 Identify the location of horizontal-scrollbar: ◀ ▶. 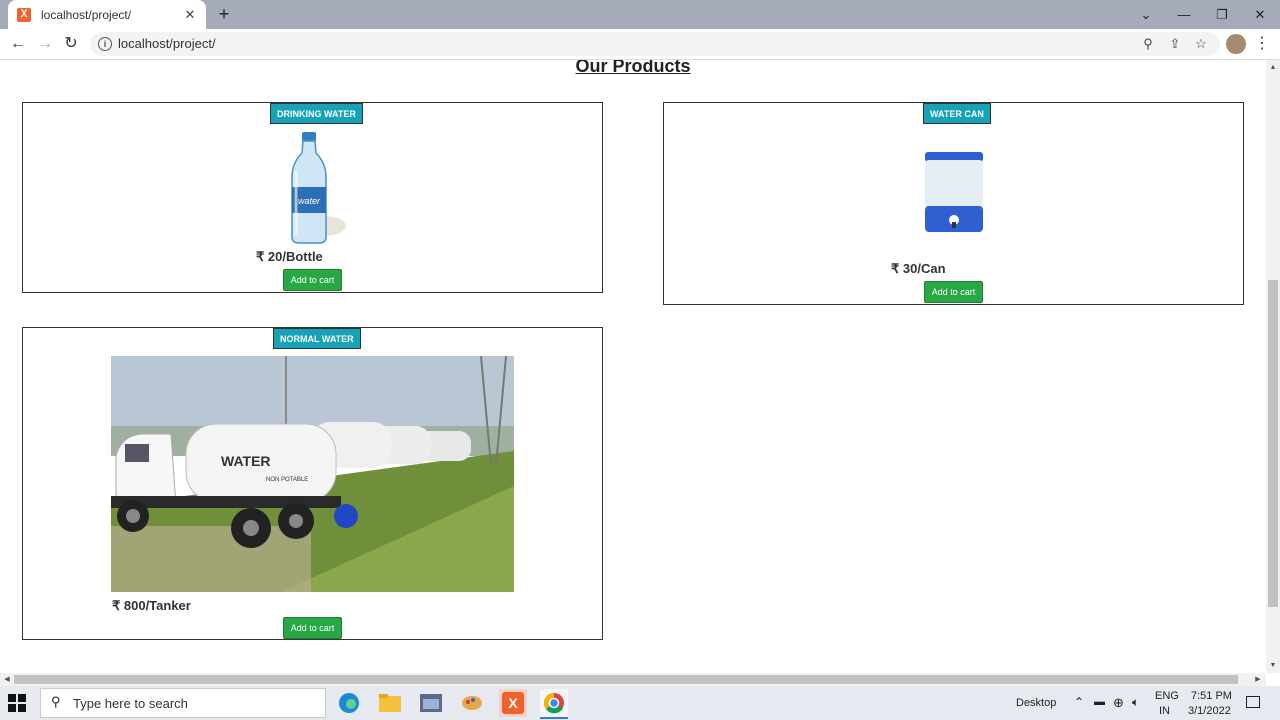
(633, 679).